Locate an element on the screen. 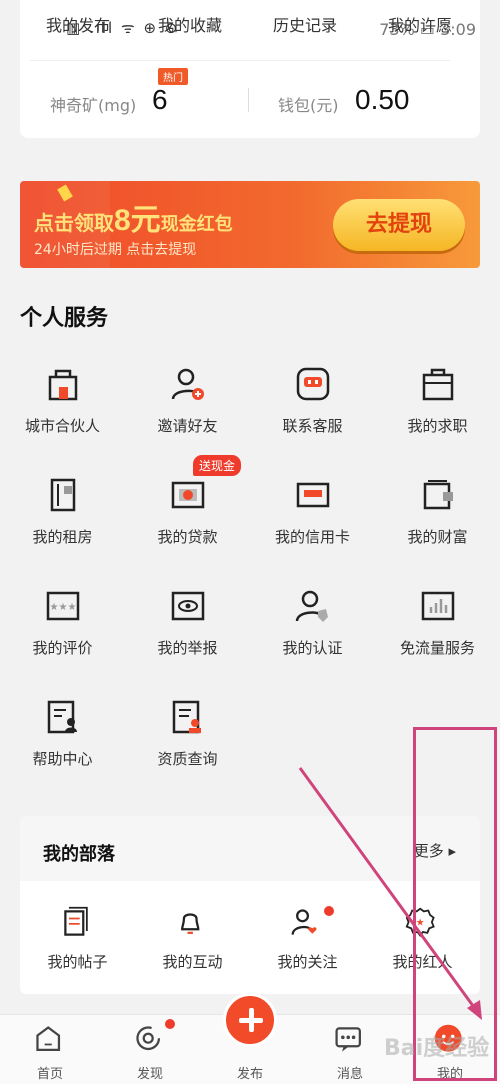 This screenshot has height=1084, width=500. service-label: 我的财富 is located at coordinates (437, 537).